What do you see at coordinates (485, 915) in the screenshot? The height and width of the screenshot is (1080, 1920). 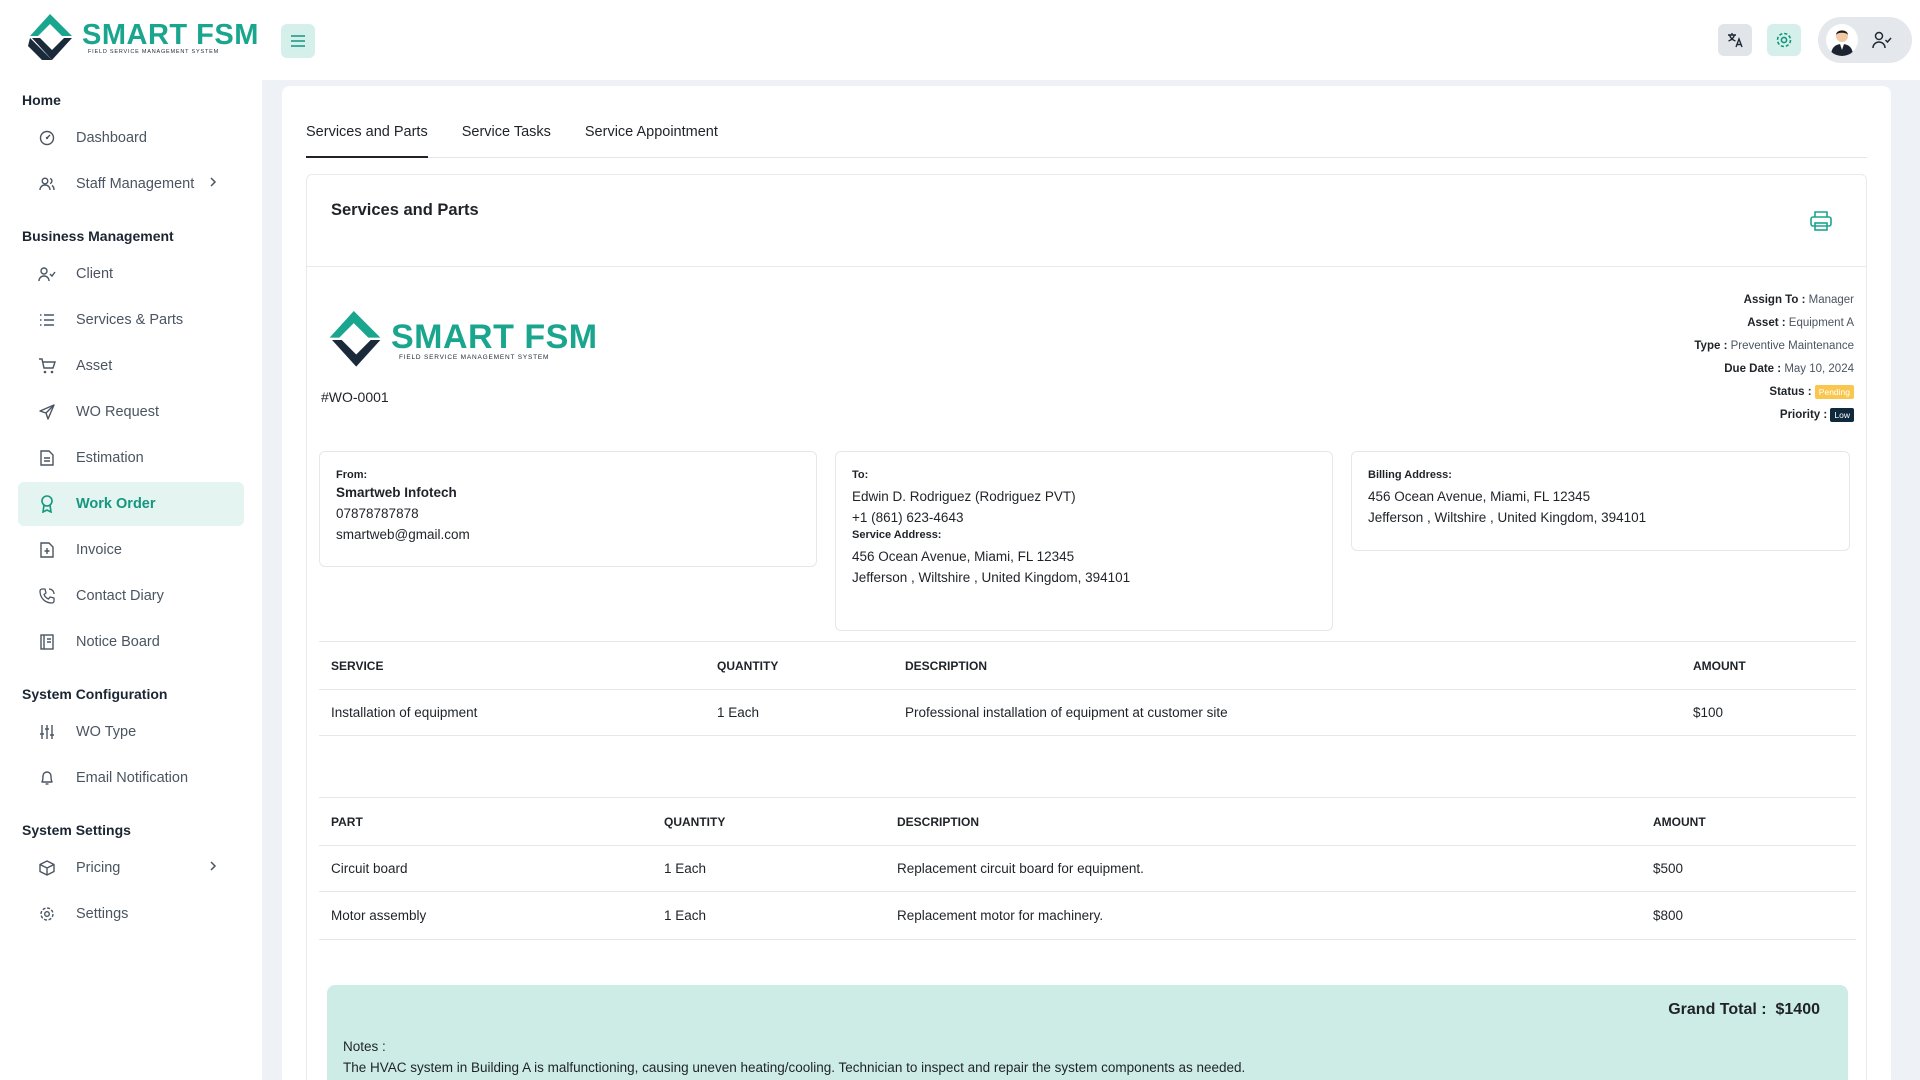 I see `part-name-cell: Motor assembly` at bounding box center [485, 915].